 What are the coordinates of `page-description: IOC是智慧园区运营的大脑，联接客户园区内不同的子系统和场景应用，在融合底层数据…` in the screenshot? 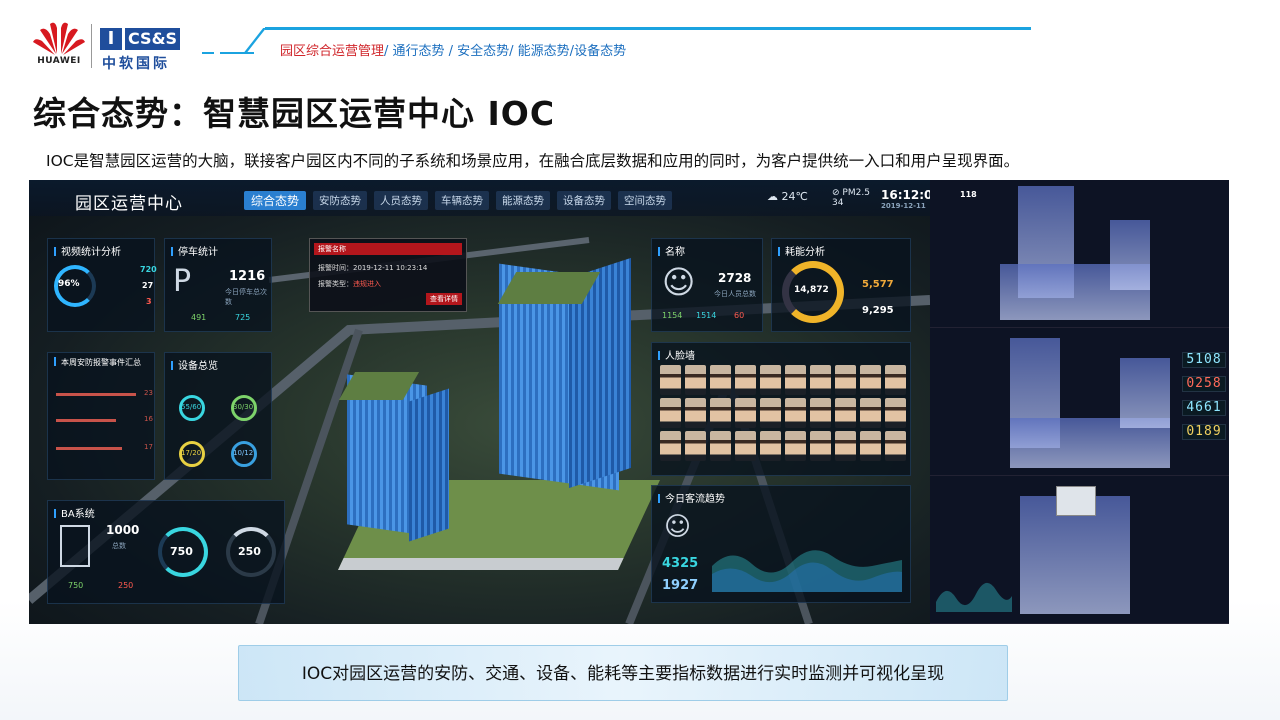 It's located at (533, 161).